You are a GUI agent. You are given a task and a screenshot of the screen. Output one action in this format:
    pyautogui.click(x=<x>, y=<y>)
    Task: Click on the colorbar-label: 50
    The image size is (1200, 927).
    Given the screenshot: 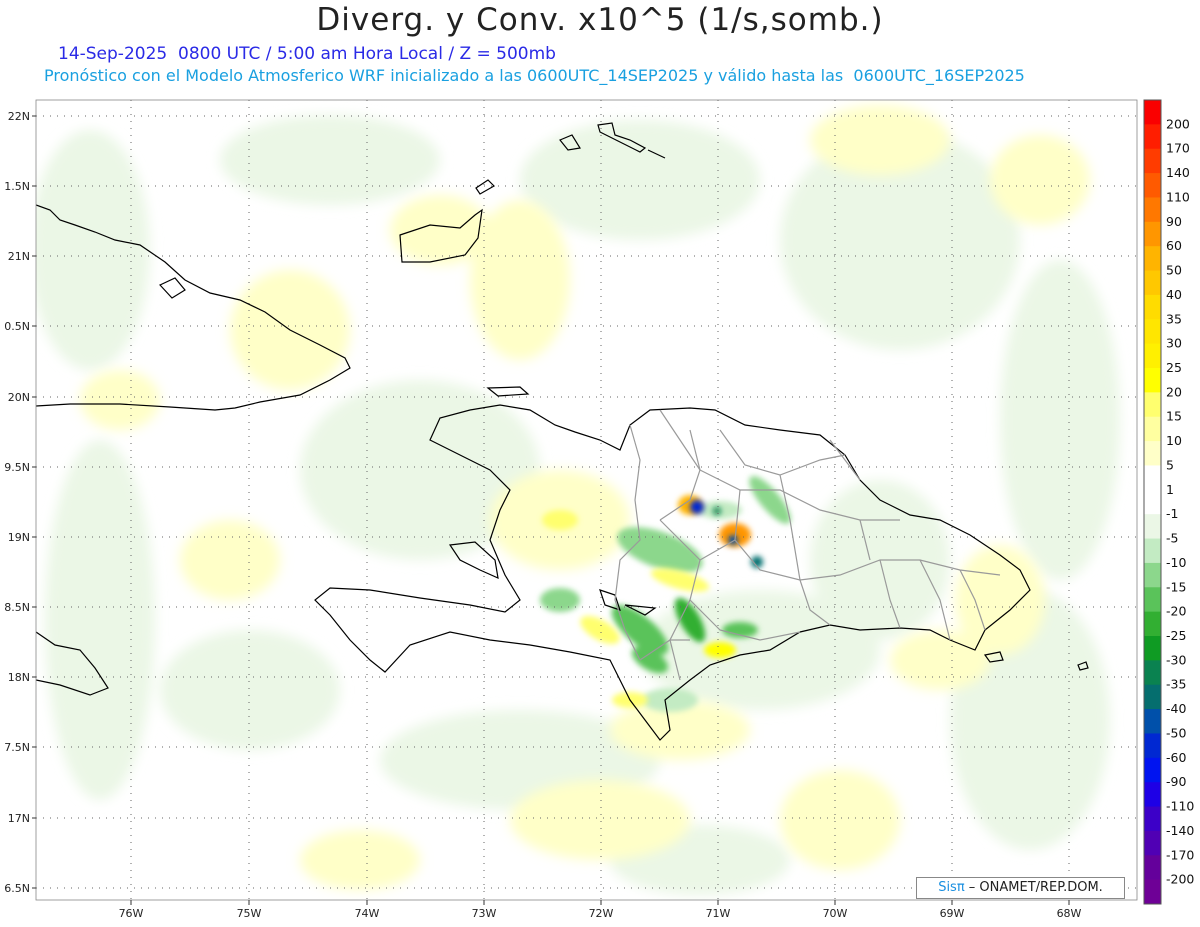 What is the action you would take?
    pyautogui.click(x=1174, y=270)
    